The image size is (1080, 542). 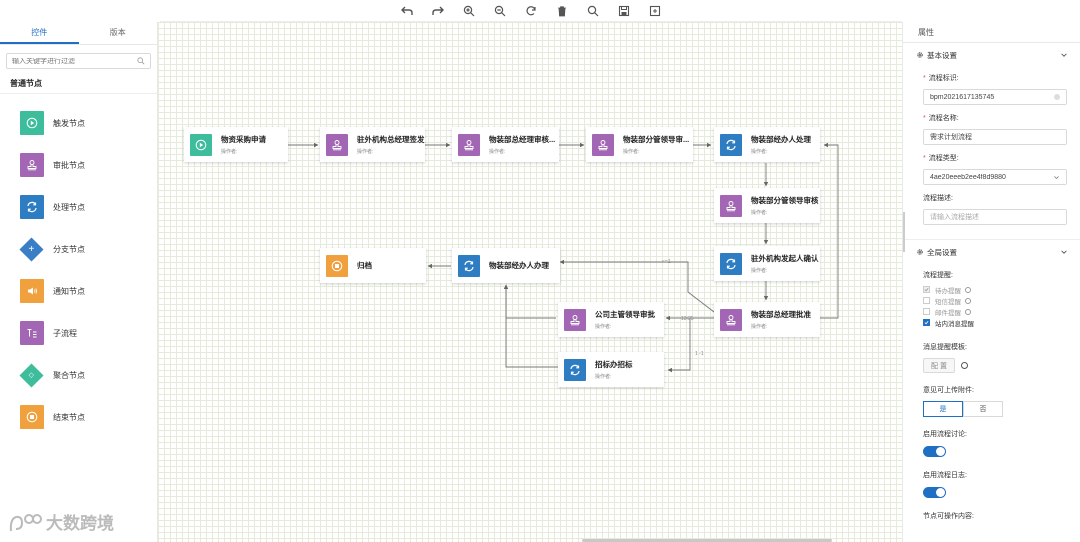 I want to click on process-type-select: 4ae20eeeb2ee4f8d9880, so click(x=995, y=177).